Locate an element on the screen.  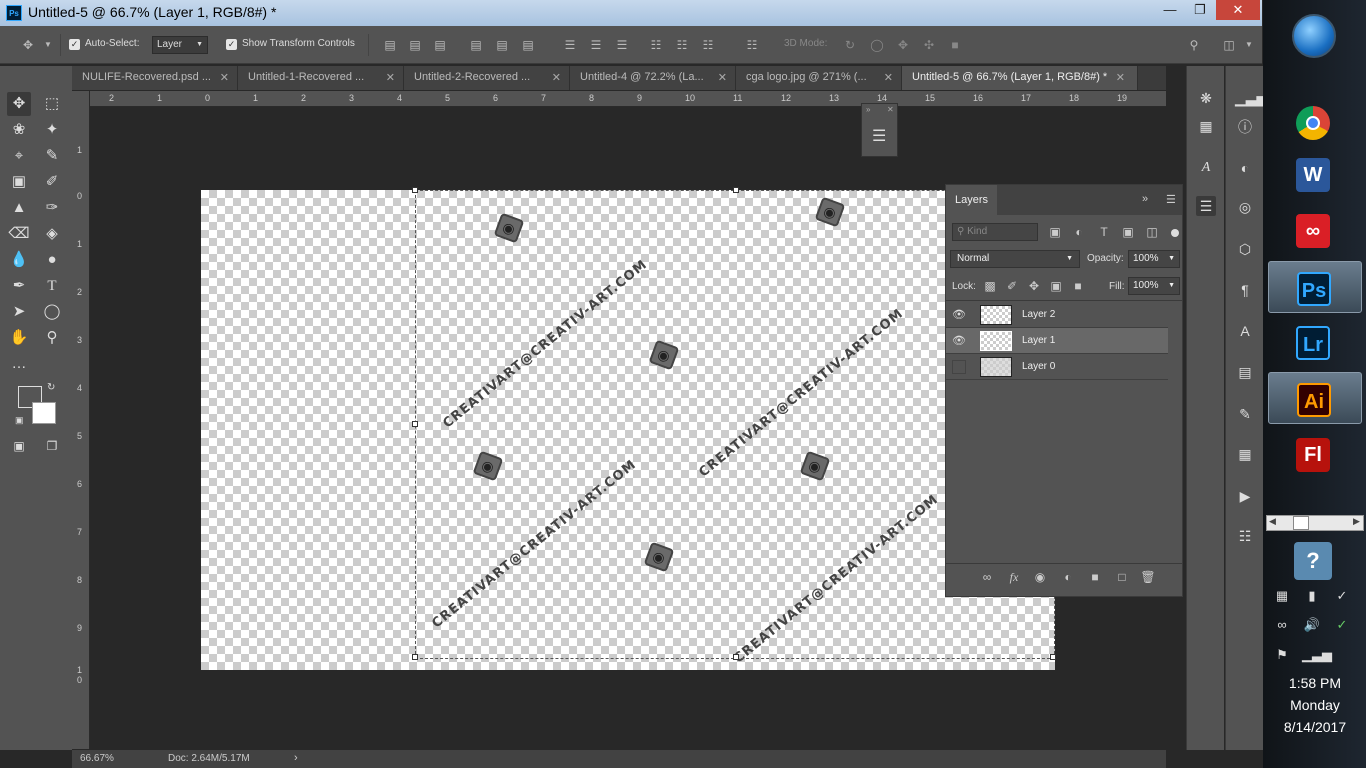
eraser-tool-icon: ⌫ is located at coordinates (19, 234).